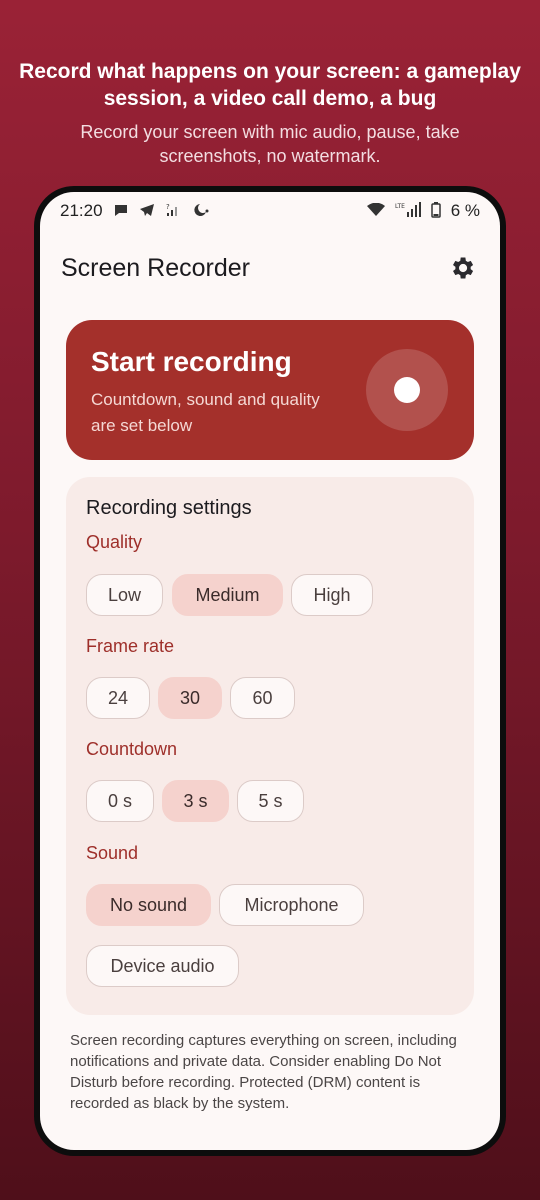 The width and height of the screenshot is (540, 1200). What do you see at coordinates (162, 966) in the screenshot?
I see `sound-chip-device-audio: Device audio` at bounding box center [162, 966].